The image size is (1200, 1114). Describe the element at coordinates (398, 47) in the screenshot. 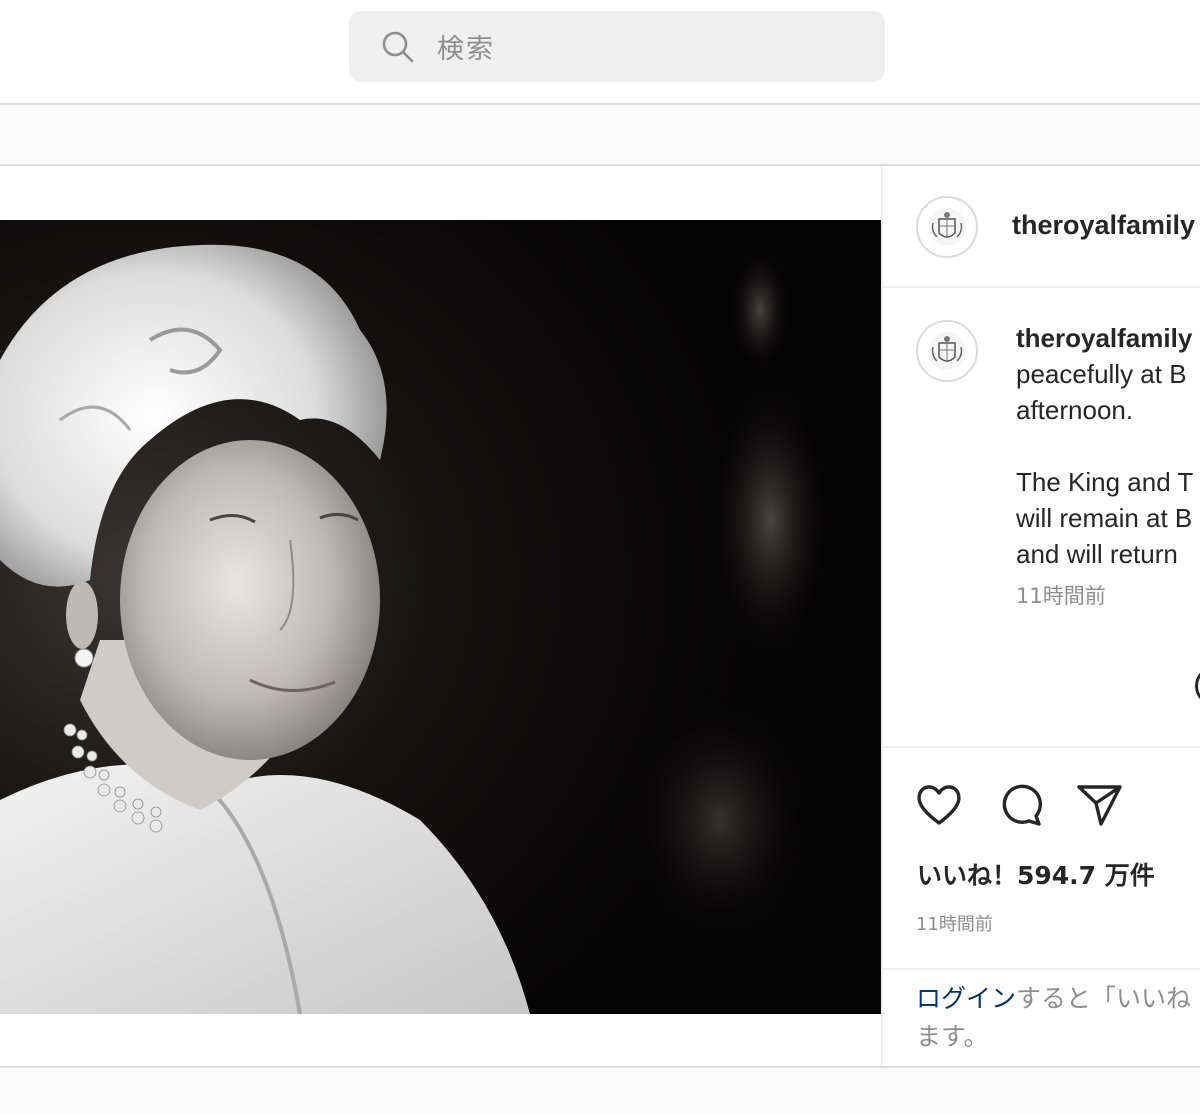

I see `search-icon` at that location.